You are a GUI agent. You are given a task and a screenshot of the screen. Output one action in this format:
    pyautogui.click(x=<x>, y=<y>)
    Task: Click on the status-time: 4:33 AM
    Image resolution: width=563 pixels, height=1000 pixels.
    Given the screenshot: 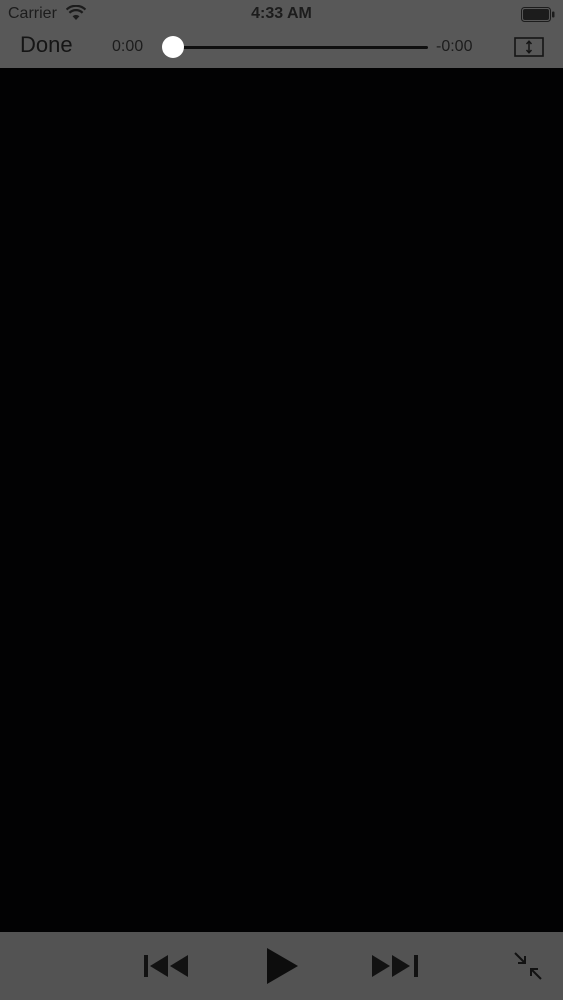 What is the action you would take?
    pyautogui.click(x=281, y=13)
    